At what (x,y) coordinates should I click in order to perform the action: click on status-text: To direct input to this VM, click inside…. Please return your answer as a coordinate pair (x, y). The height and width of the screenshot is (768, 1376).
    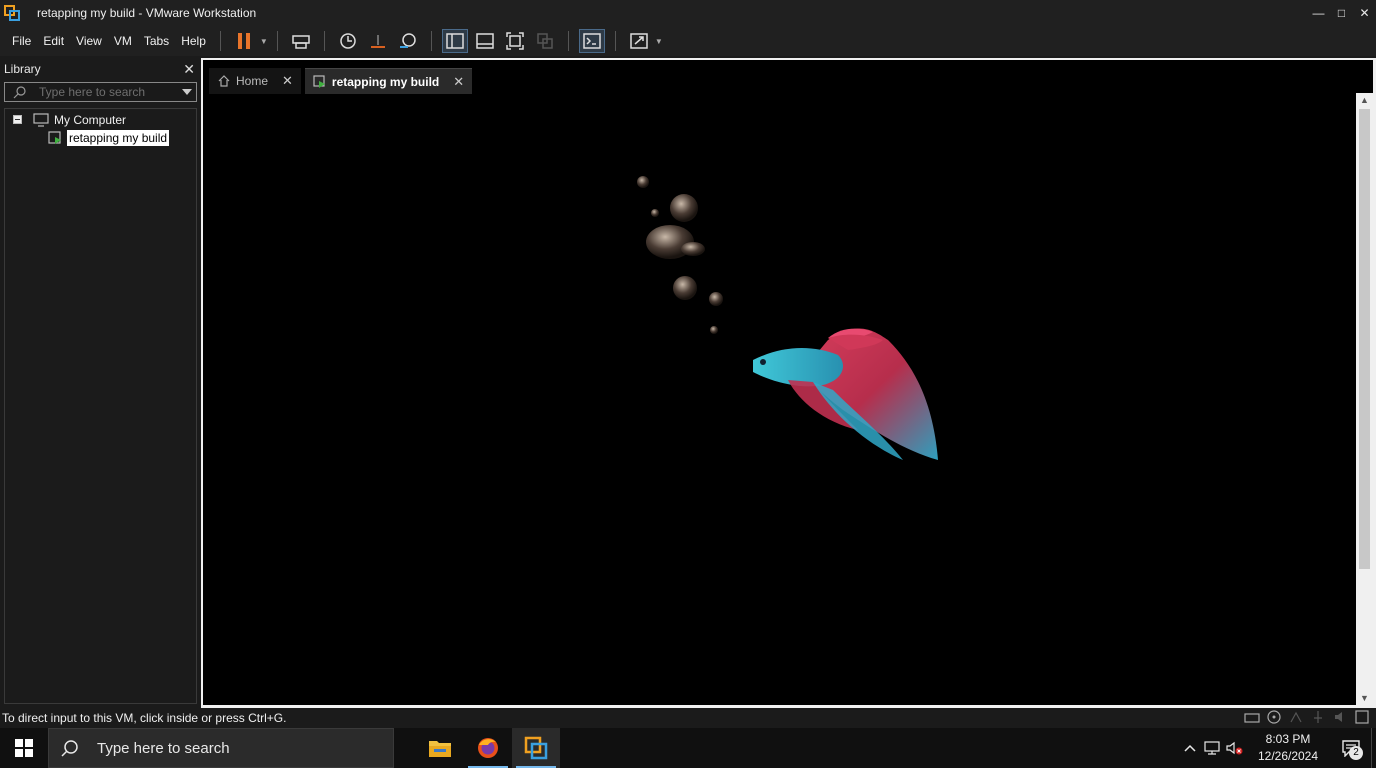
    Looking at the image, I should click on (144, 718).